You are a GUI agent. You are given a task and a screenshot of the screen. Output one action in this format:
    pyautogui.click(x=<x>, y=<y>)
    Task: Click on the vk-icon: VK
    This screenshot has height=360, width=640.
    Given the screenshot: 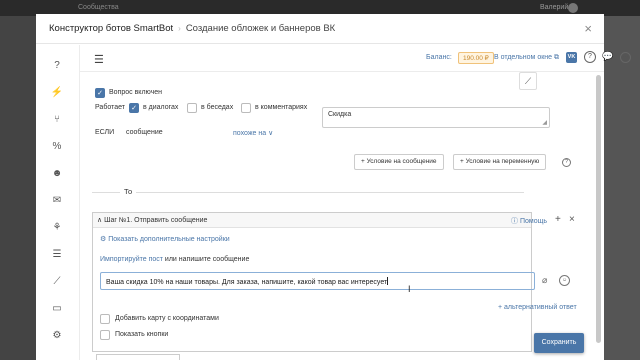 What is the action you would take?
    pyautogui.click(x=571, y=57)
    